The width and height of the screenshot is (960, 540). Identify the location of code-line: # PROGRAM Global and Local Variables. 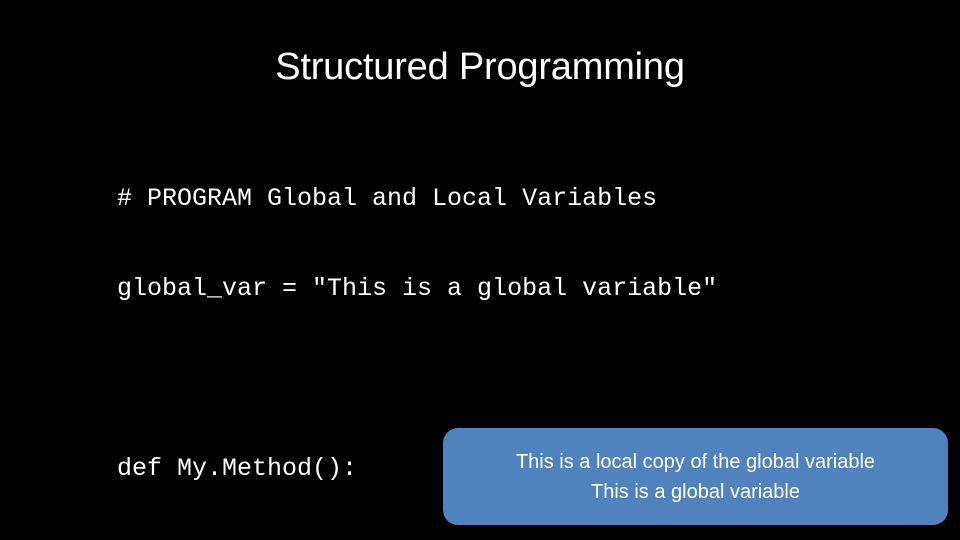
(387, 198).